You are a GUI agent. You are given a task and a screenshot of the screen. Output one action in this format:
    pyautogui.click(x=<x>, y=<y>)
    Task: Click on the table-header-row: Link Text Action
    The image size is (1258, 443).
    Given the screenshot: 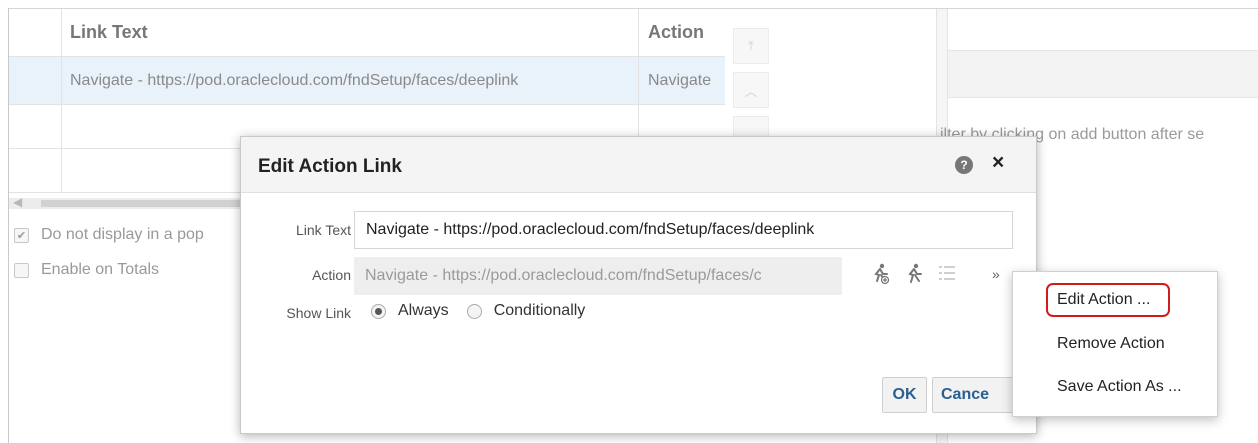 What is the action you would take?
    pyautogui.click(x=367, y=33)
    